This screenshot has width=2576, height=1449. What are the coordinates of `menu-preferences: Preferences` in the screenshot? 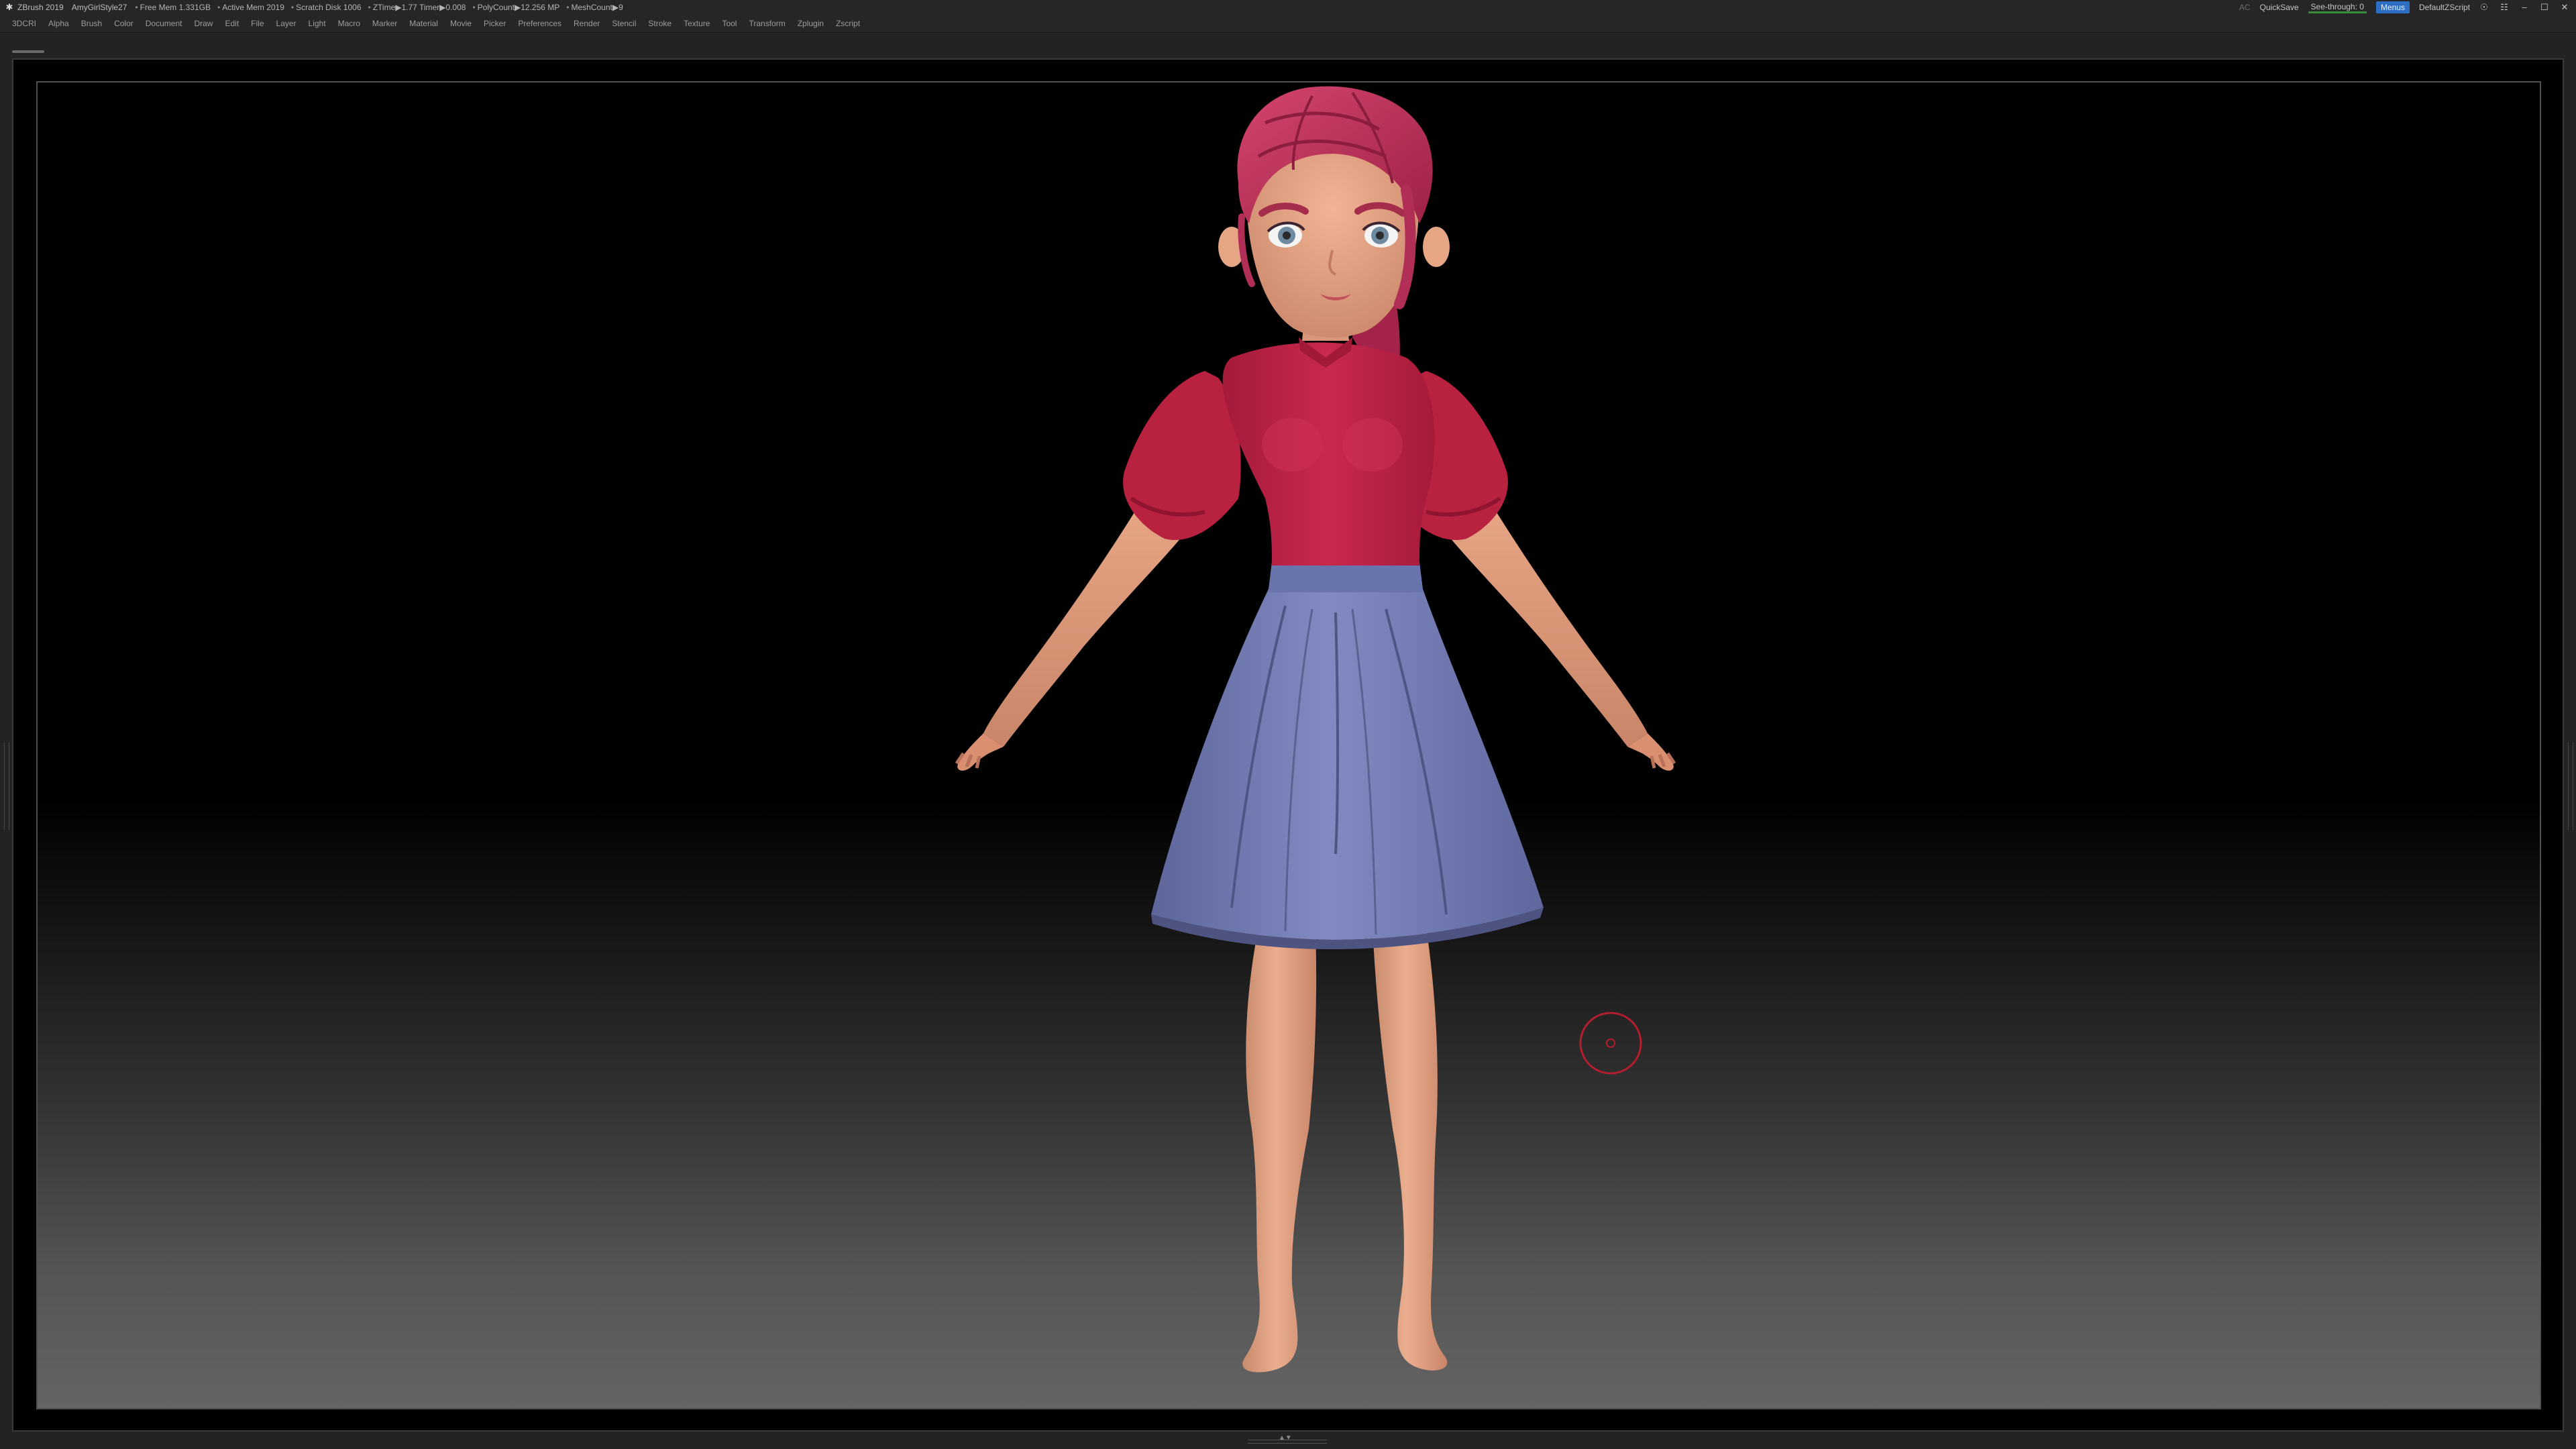 It's located at (539, 23).